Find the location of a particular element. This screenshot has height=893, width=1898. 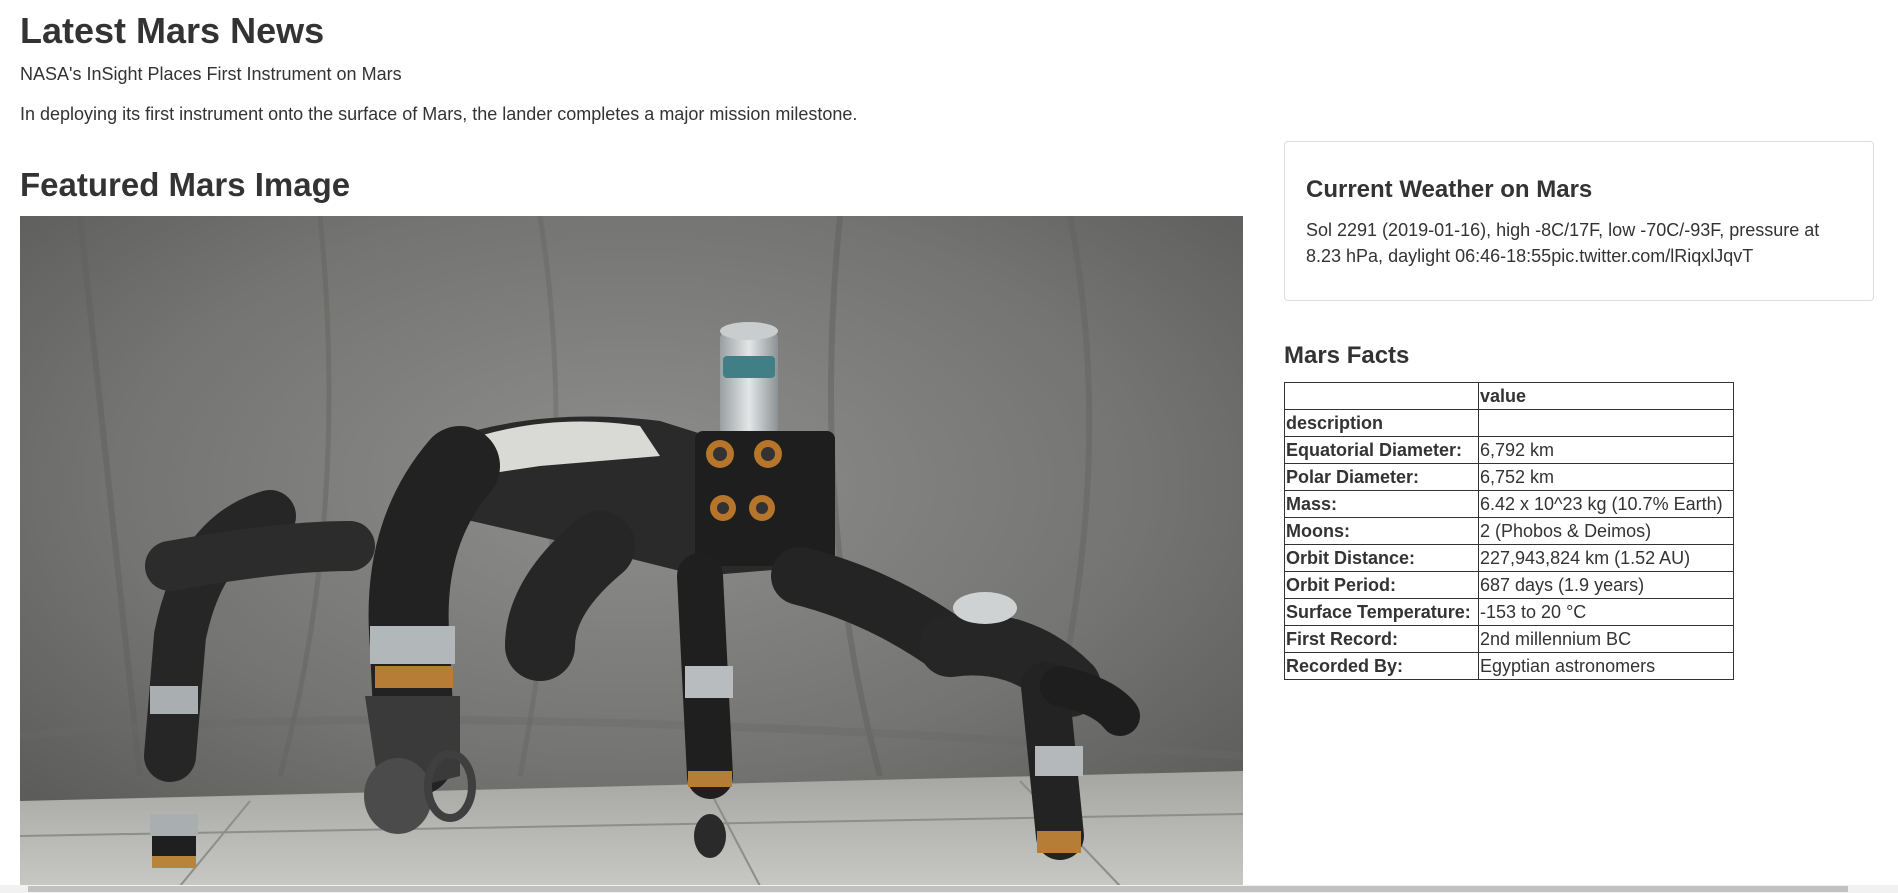

table-row: Mass: 6.42 x 10^23 kg (10.7% Earth) is located at coordinates (1509, 504).